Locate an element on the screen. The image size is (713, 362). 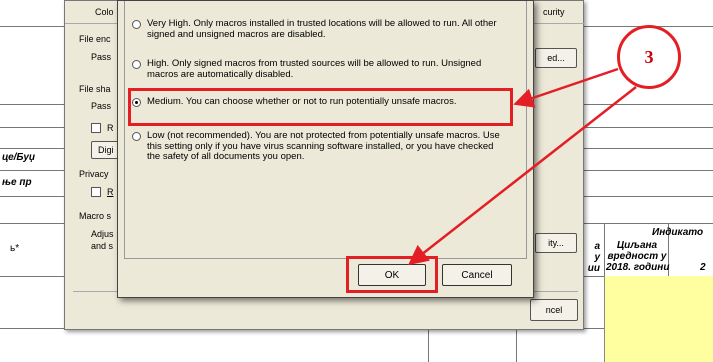
step-number-callout: 3 is located at coordinates (649, 57).